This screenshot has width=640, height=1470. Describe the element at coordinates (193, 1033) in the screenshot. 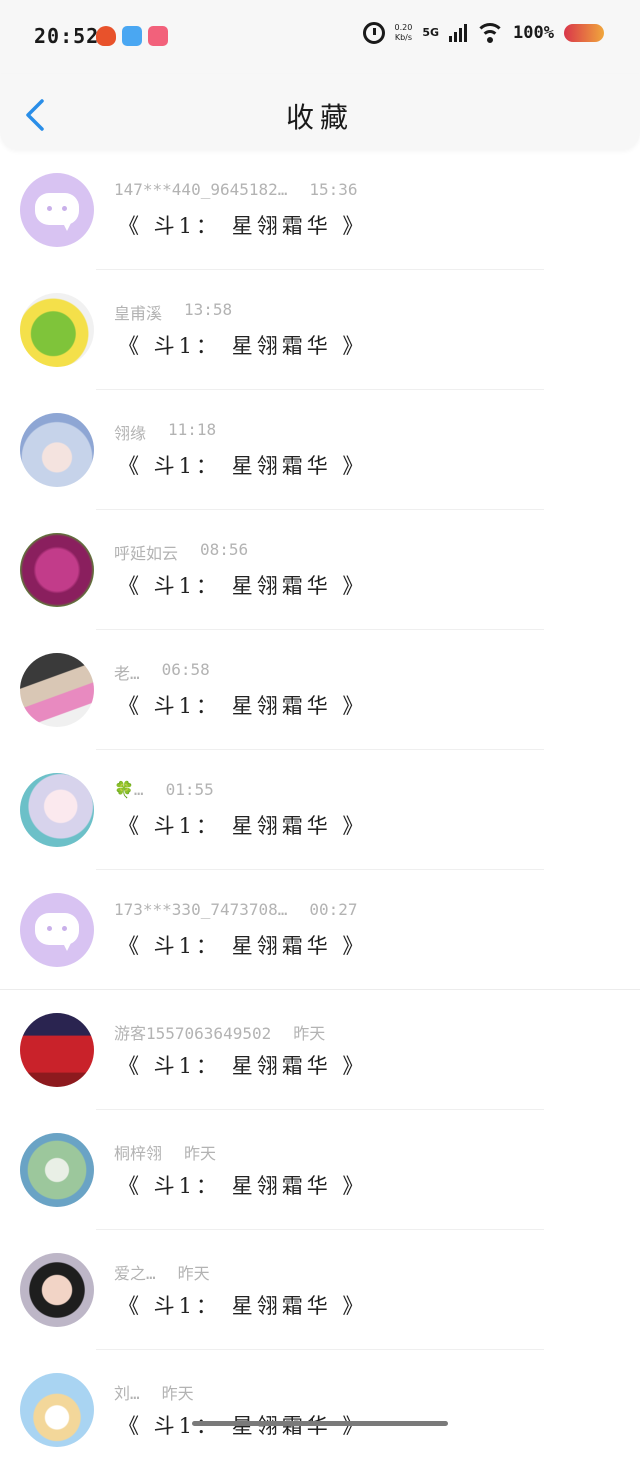

I see `sender-name: 游客1557063649502` at that location.